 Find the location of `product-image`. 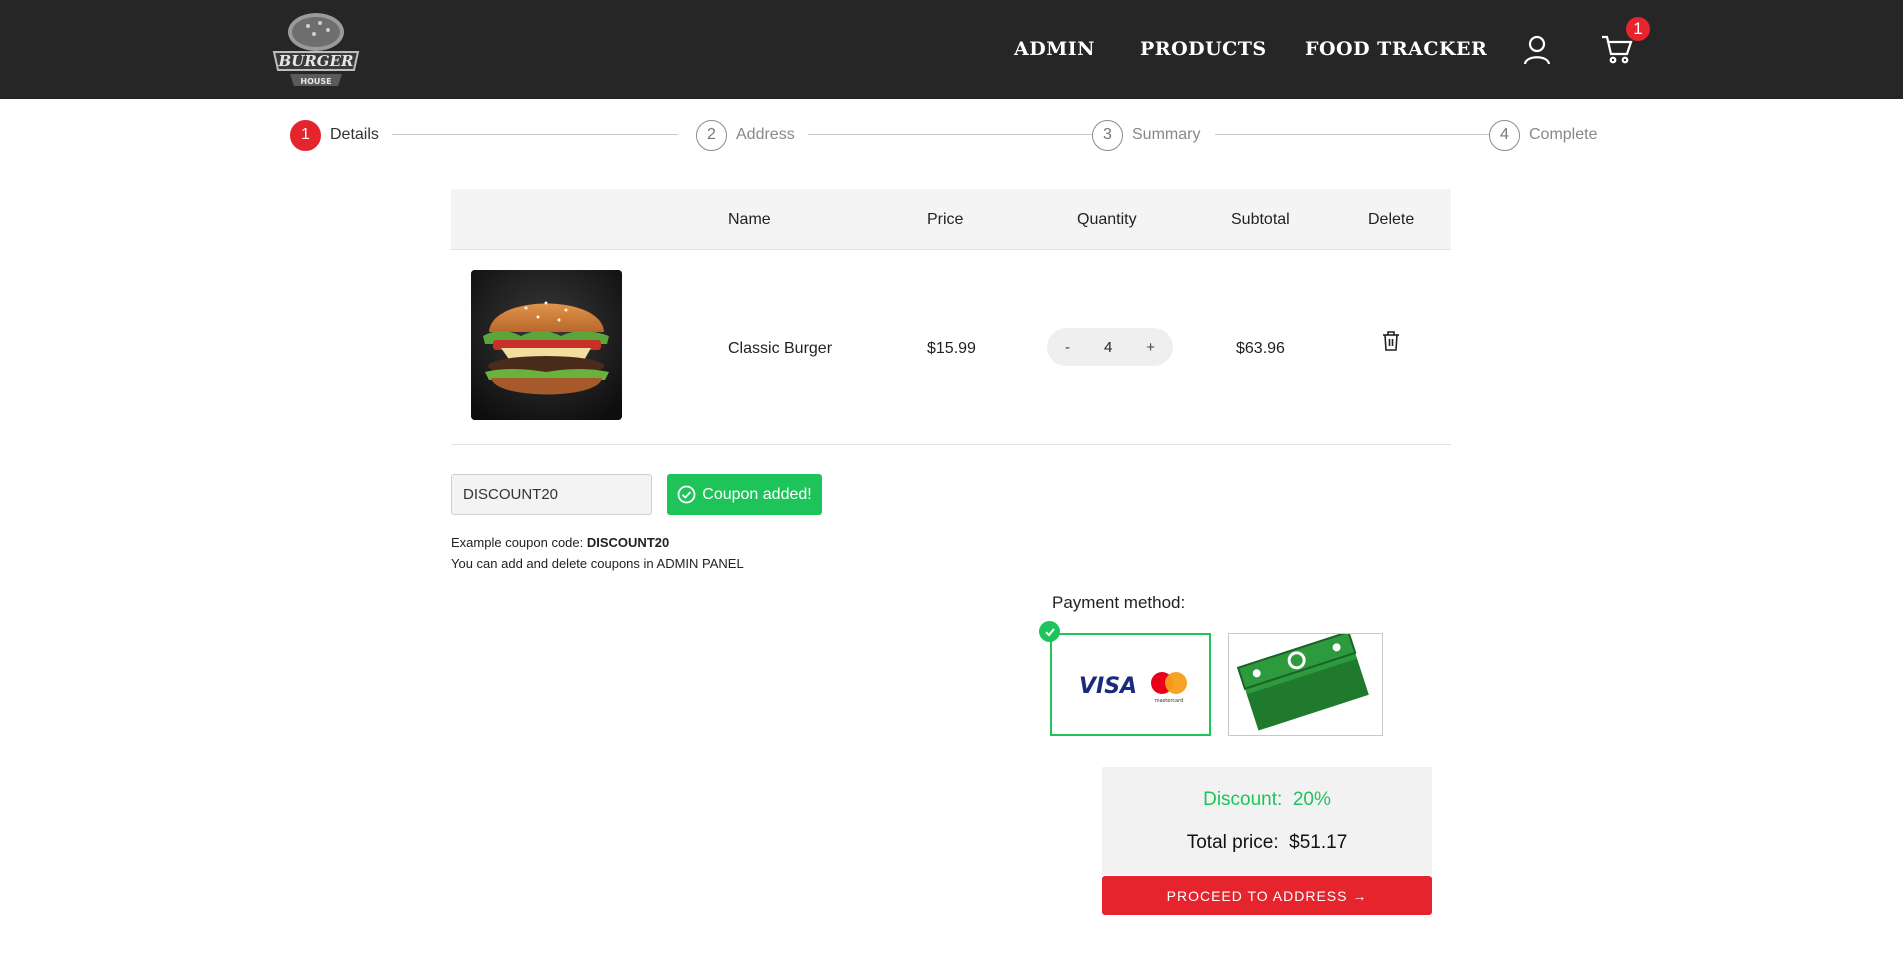

product-image is located at coordinates (546, 345).